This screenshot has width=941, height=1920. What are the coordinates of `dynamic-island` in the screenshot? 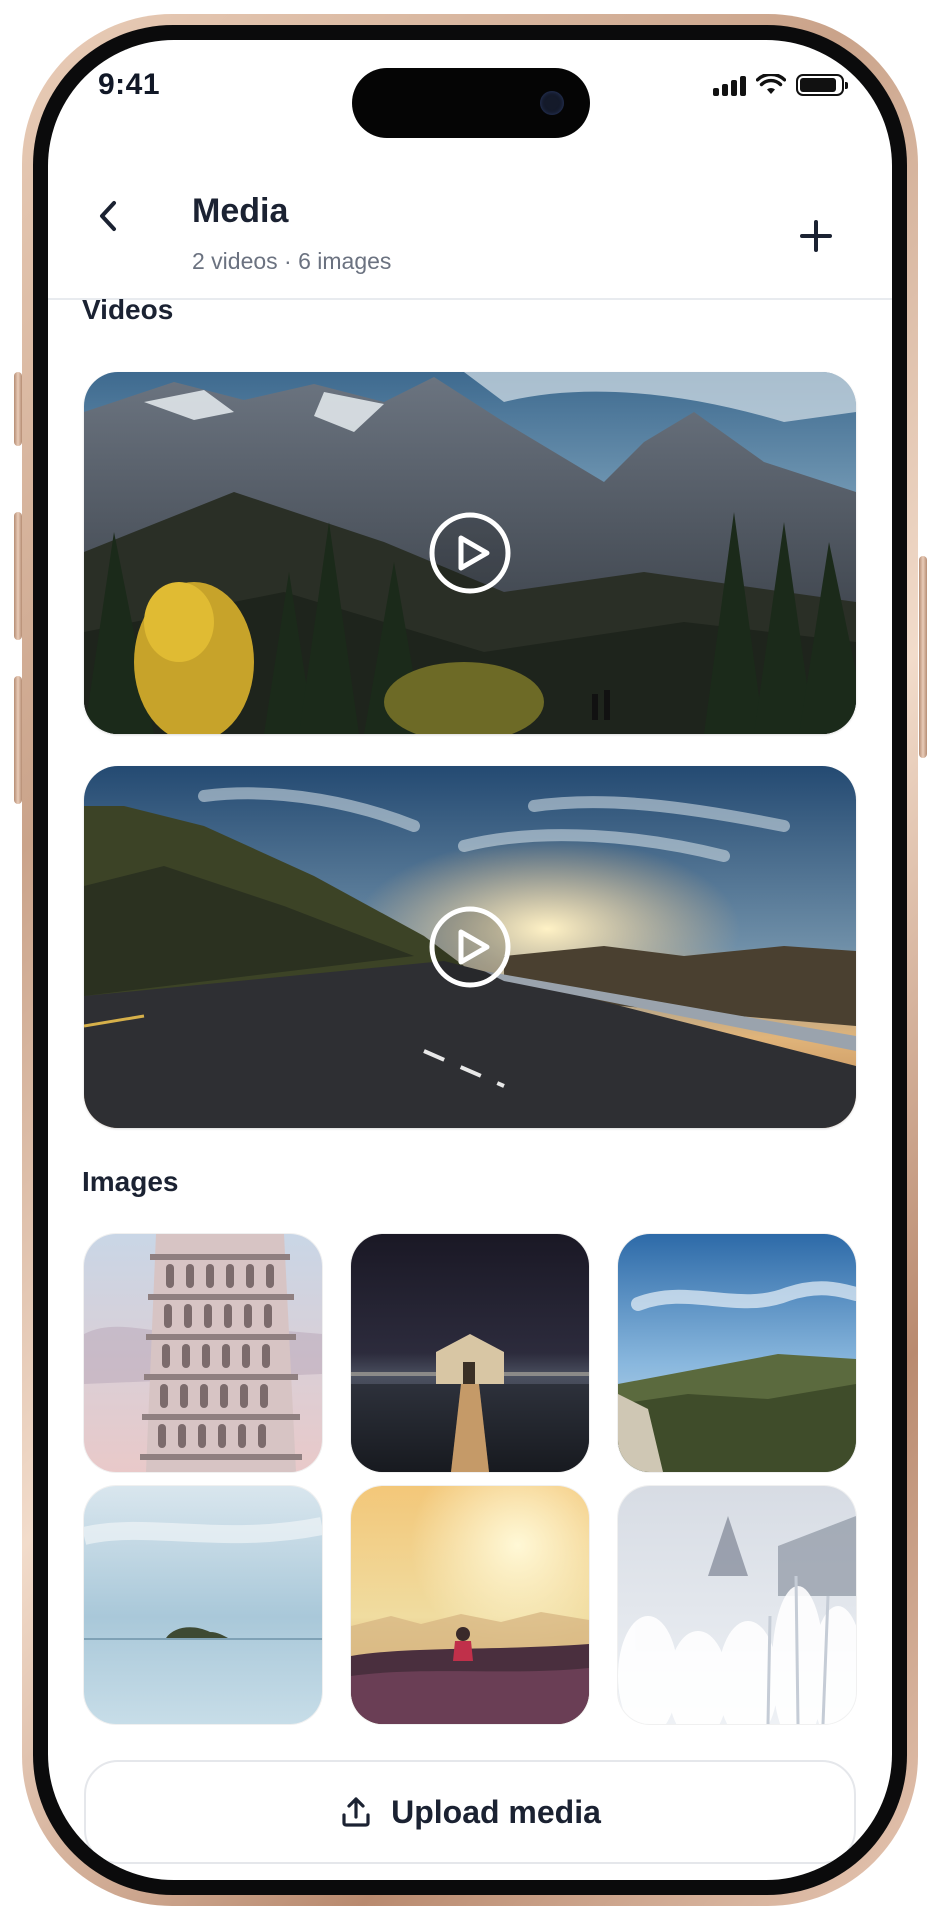 It's located at (471, 103).